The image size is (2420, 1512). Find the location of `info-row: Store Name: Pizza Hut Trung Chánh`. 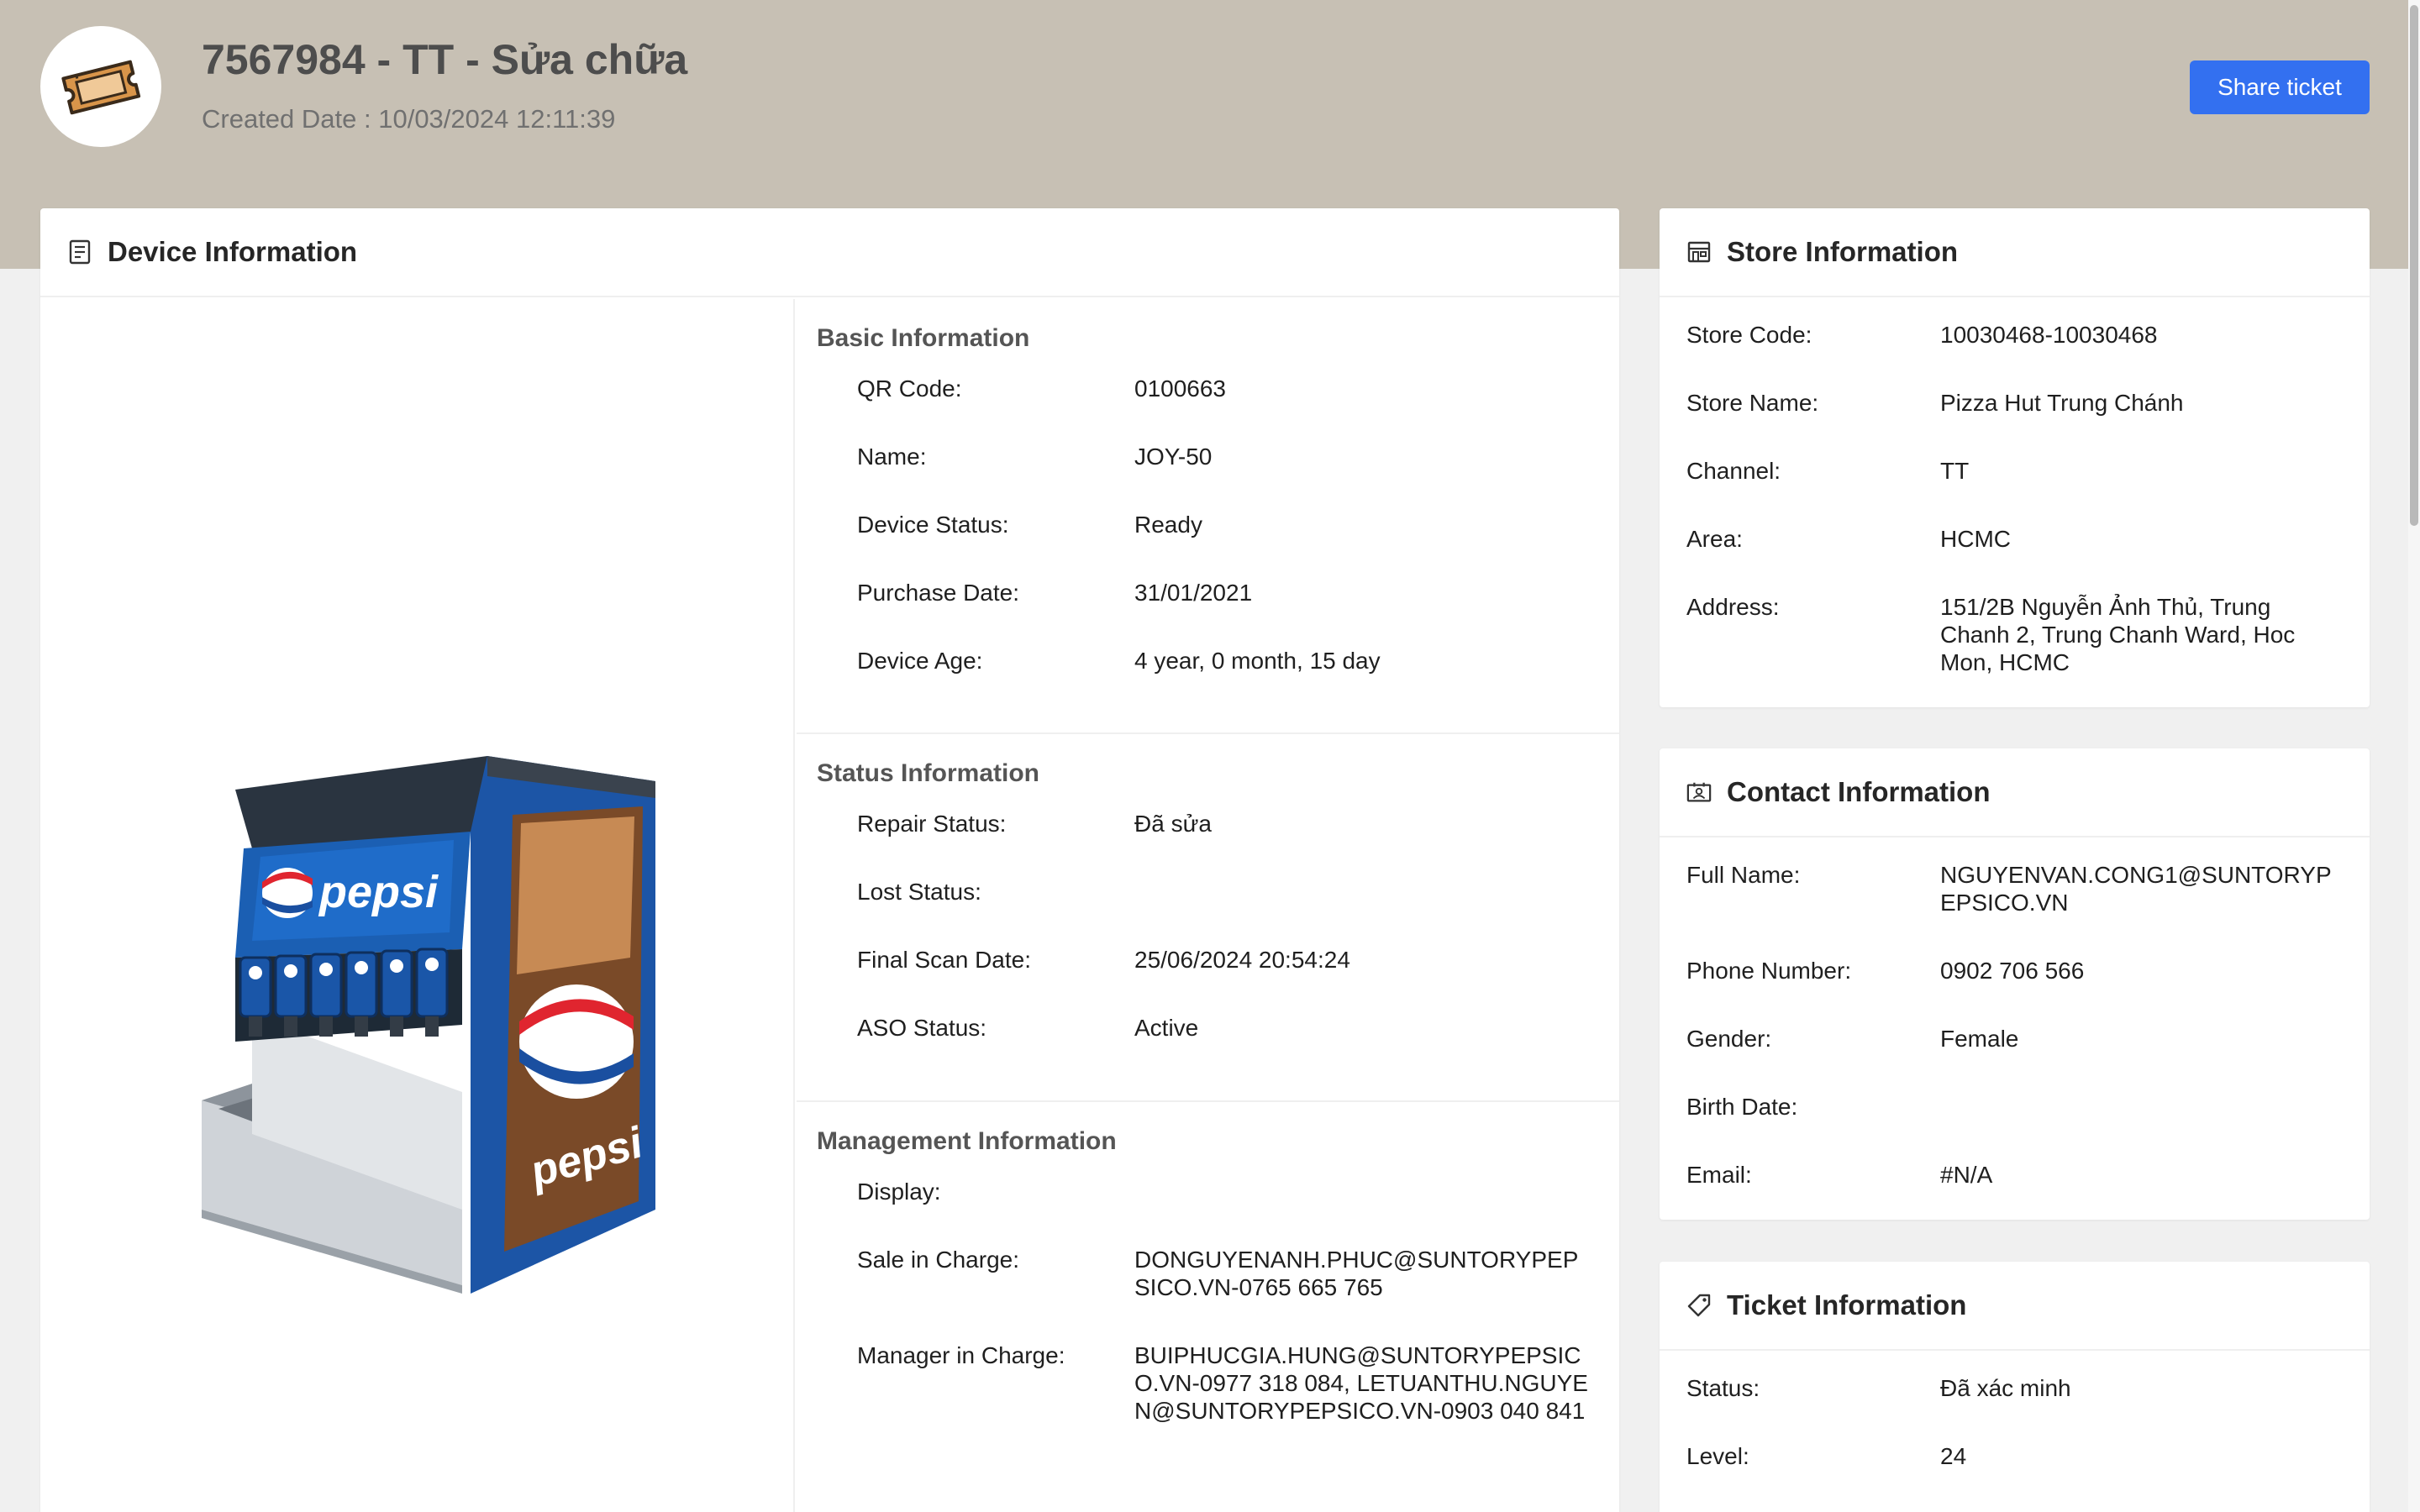

info-row: Store Name: Pizza Hut Trung Chánh is located at coordinates (2015, 423).